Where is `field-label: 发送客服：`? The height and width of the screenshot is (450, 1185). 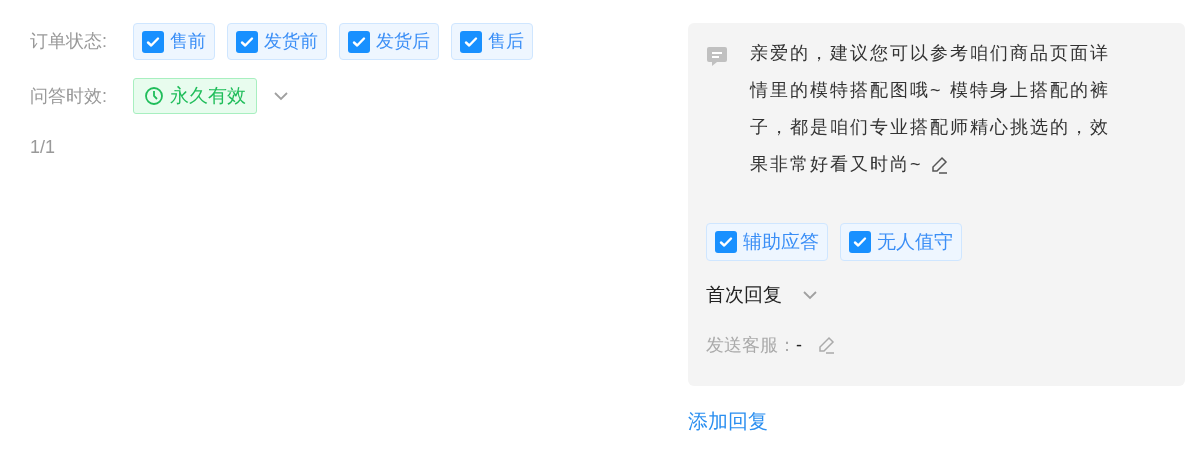 field-label: 发送客服： is located at coordinates (751, 345).